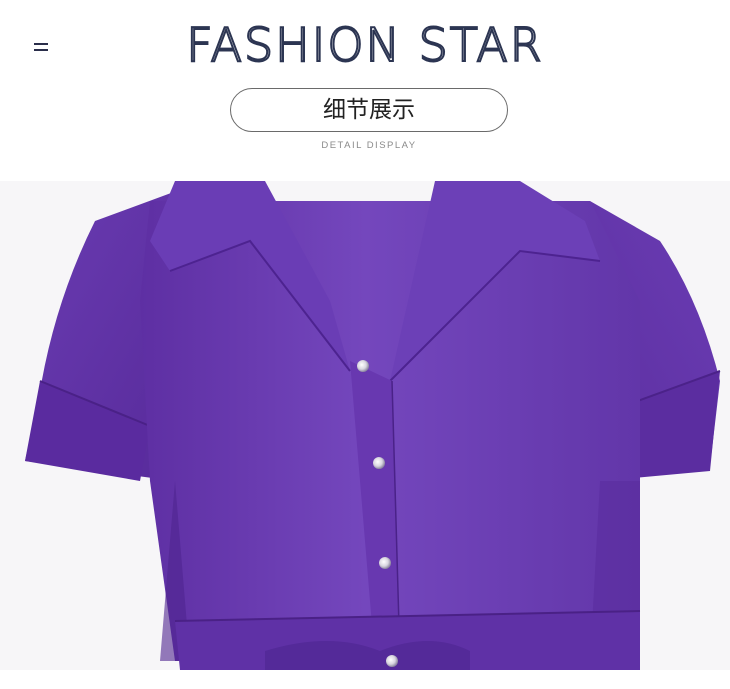 This screenshot has width=730, height=689. Describe the element at coordinates (41, 47) in the screenshot. I see `menu-icon` at that location.